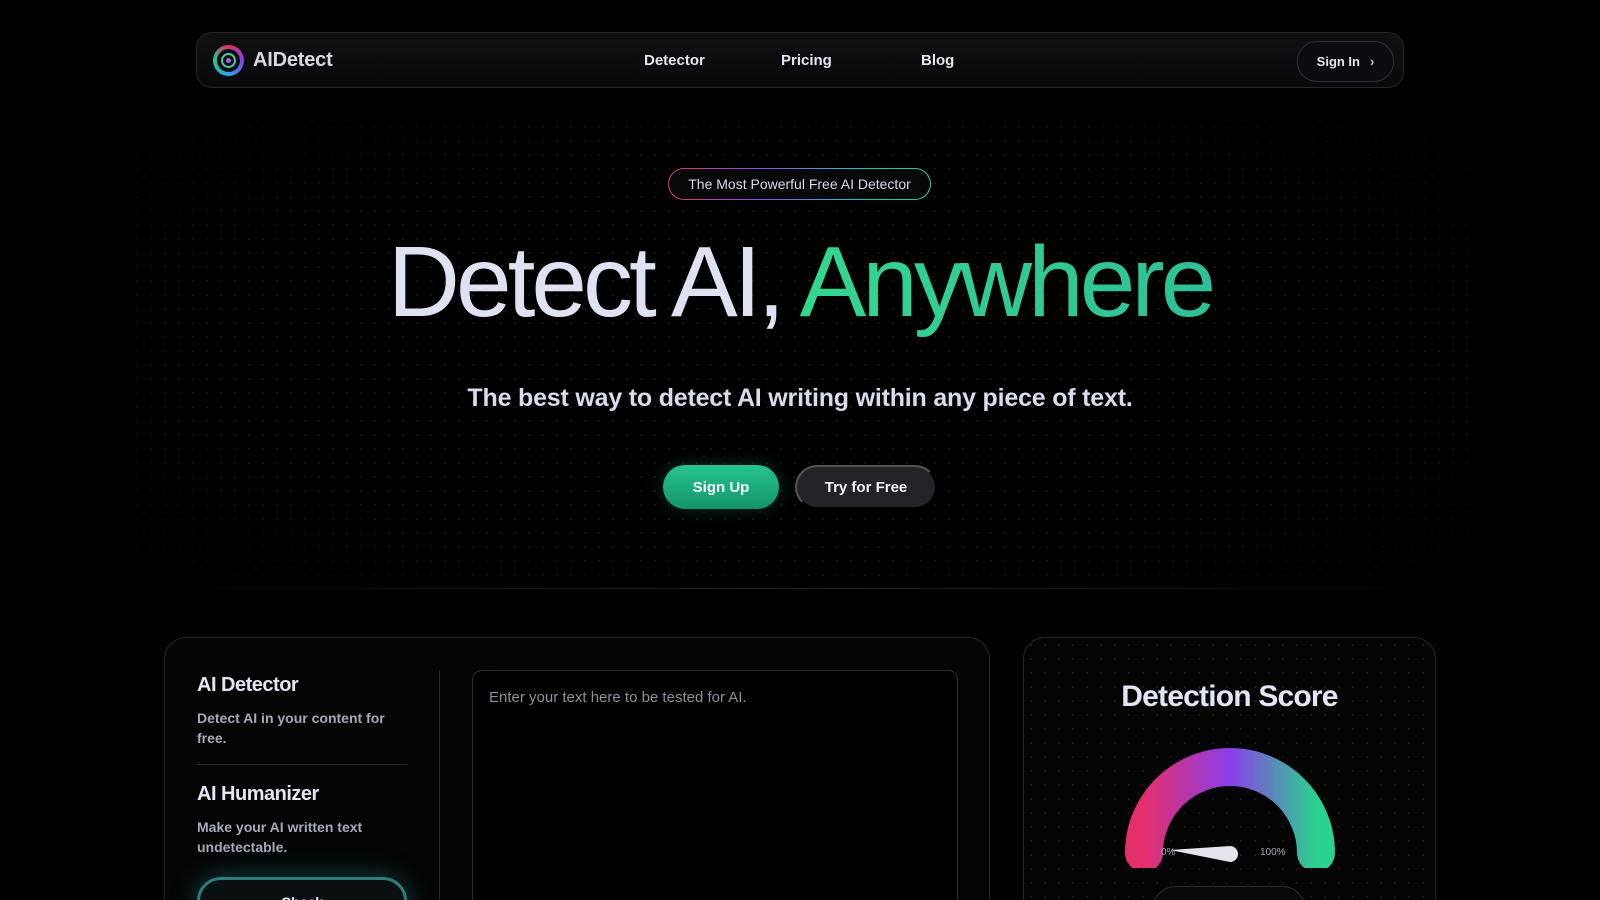 This screenshot has width=1600, height=900. Describe the element at coordinates (293, 60) in the screenshot. I see `brand-name: AIDetect` at that location.